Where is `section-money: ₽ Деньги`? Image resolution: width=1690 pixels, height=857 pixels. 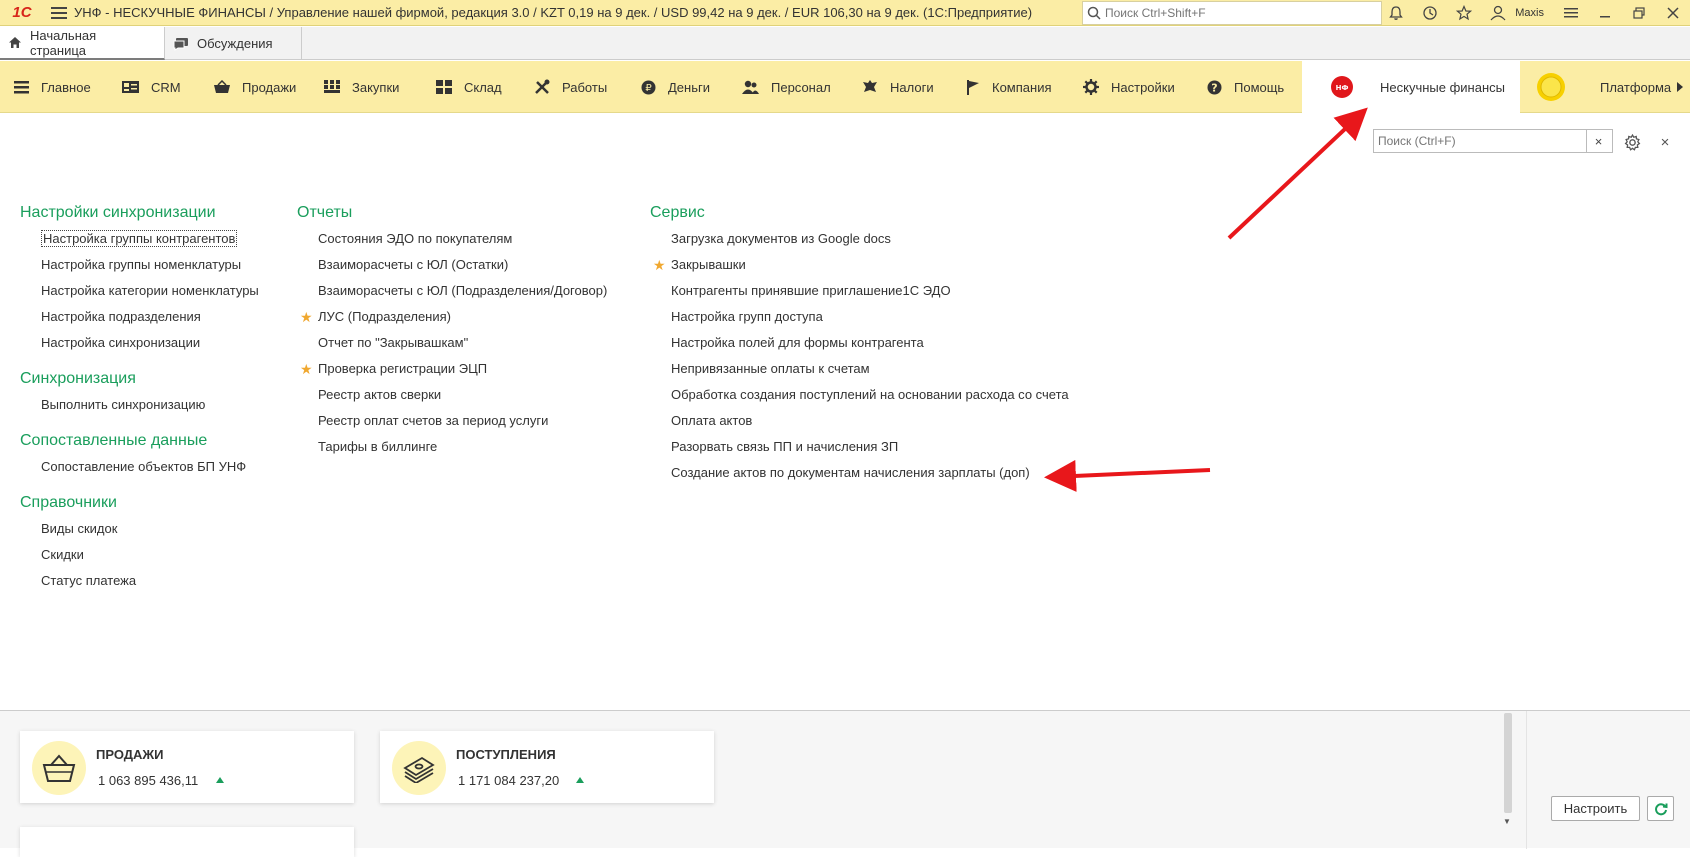
section-money: ₽ Деньги is located at coordinates (675, 87).